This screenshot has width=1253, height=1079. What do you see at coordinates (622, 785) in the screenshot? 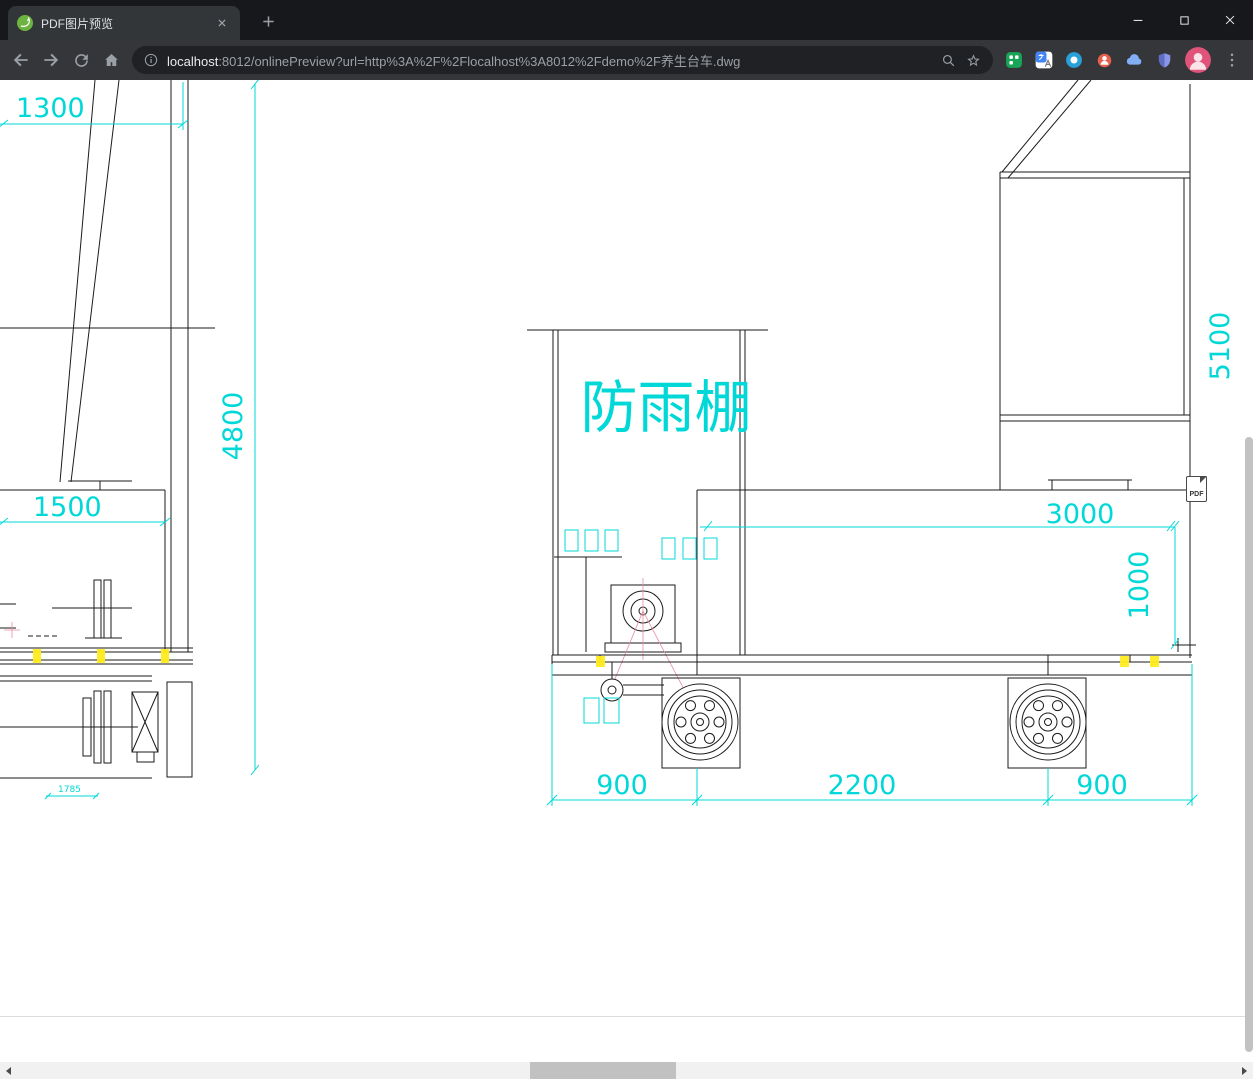
I see `dim-900-left-label: 900` at bounding box center [622, 785].